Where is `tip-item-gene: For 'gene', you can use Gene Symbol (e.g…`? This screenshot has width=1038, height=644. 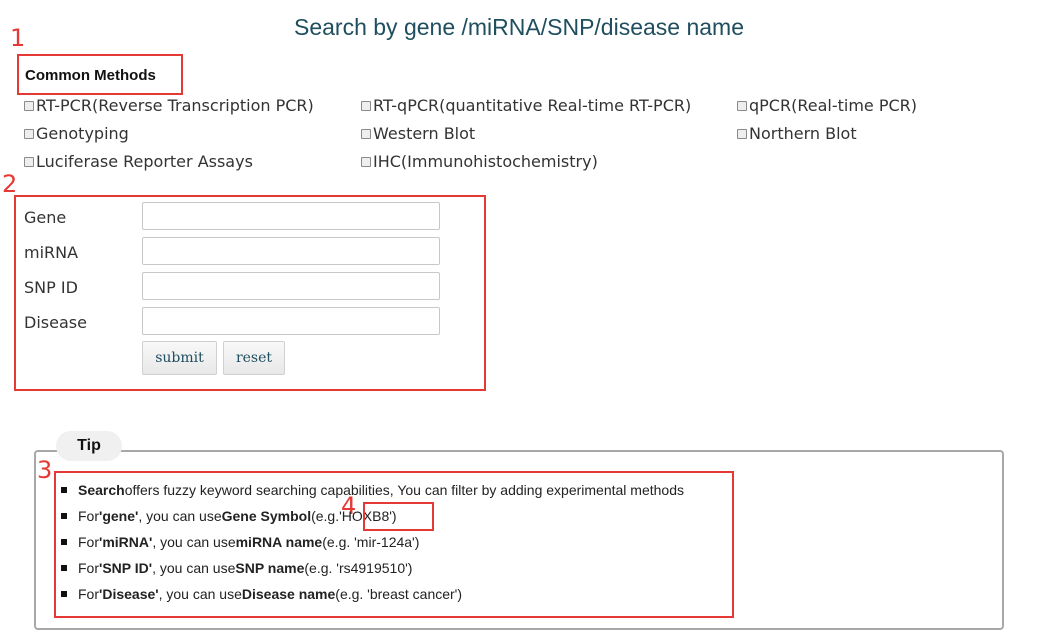
tip-item-gene: For 'gene', you can use Gene Symbol (e.g… is located at coordinates (229, 516).